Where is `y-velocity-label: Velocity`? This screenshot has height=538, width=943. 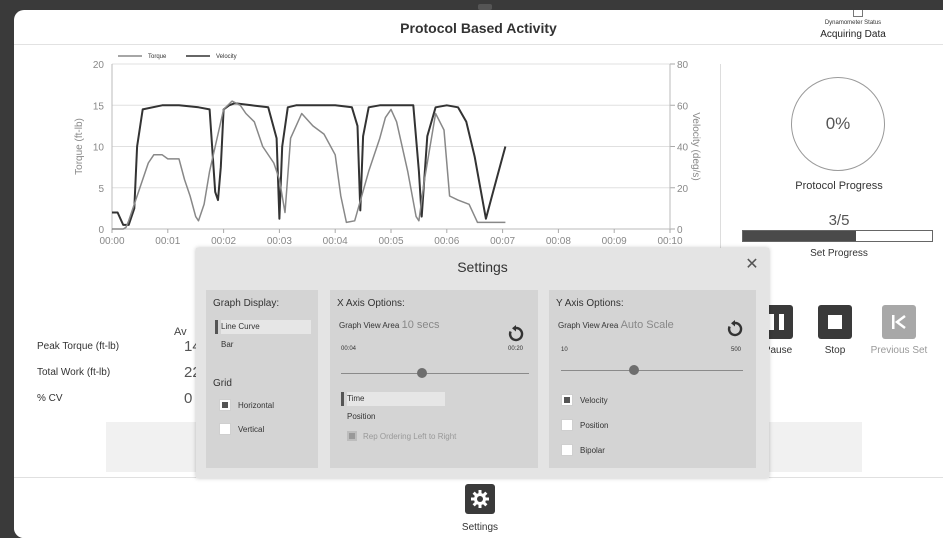
y-velocity-label: Velocity is located at coordinates (594, 400).